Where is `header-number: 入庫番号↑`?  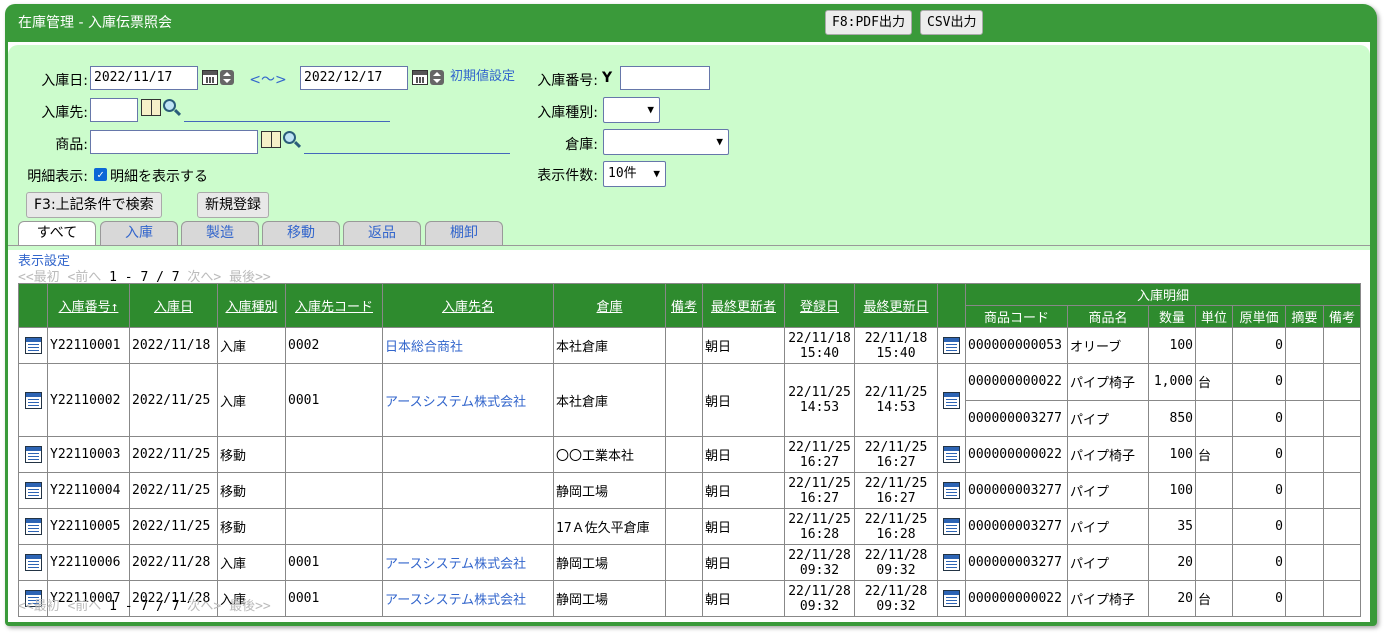
header-number: 入庫番号↑ is located at coordinates (88, 305).